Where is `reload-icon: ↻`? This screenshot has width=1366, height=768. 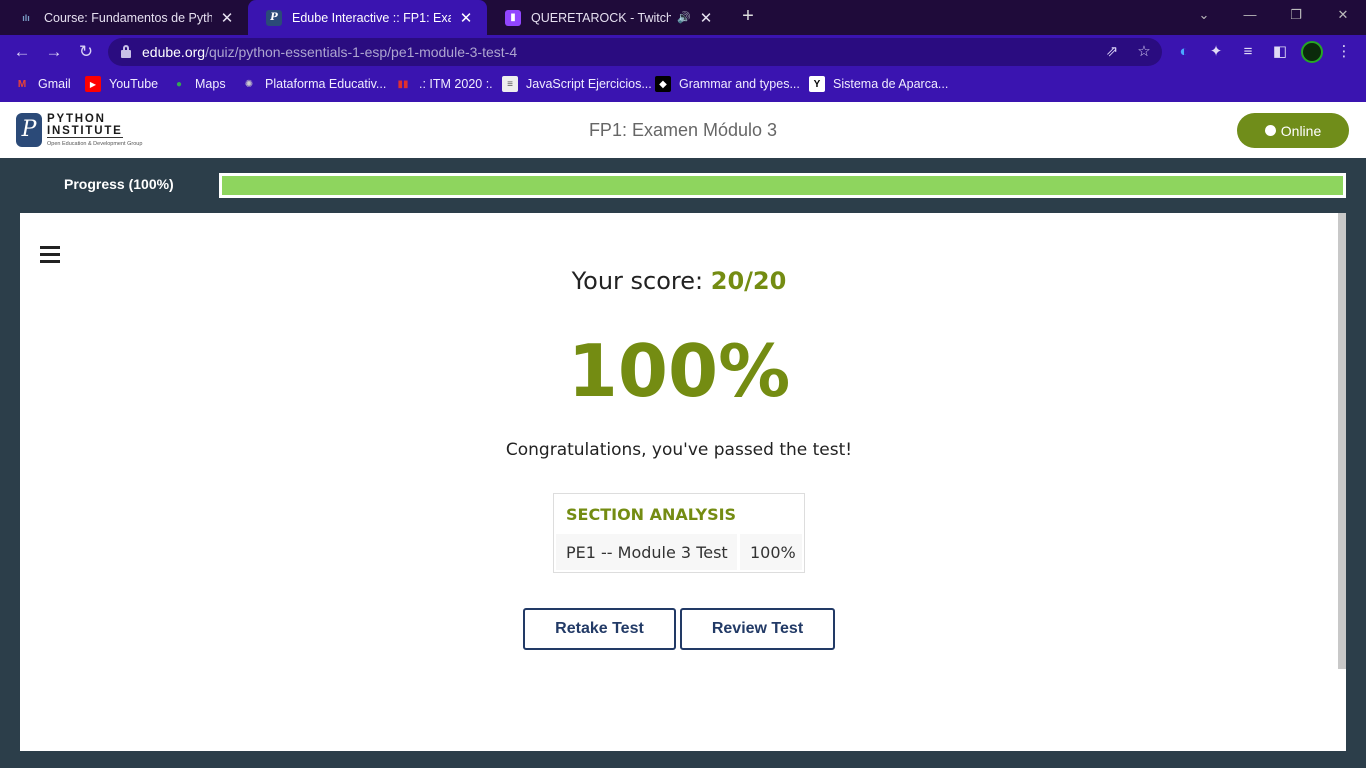
reload-icon: ↻ is located at coordinates (86, 52).